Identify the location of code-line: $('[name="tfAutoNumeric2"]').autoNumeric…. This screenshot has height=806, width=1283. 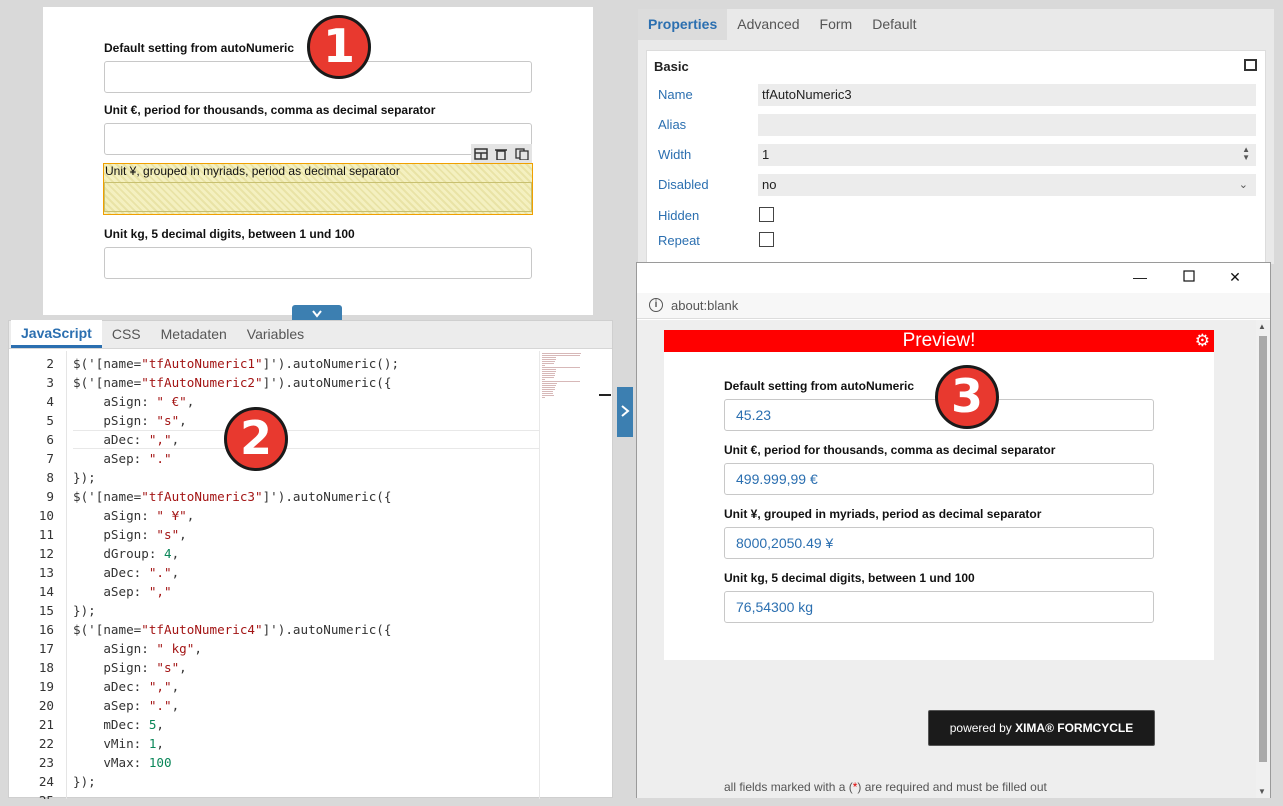
(232, 382).